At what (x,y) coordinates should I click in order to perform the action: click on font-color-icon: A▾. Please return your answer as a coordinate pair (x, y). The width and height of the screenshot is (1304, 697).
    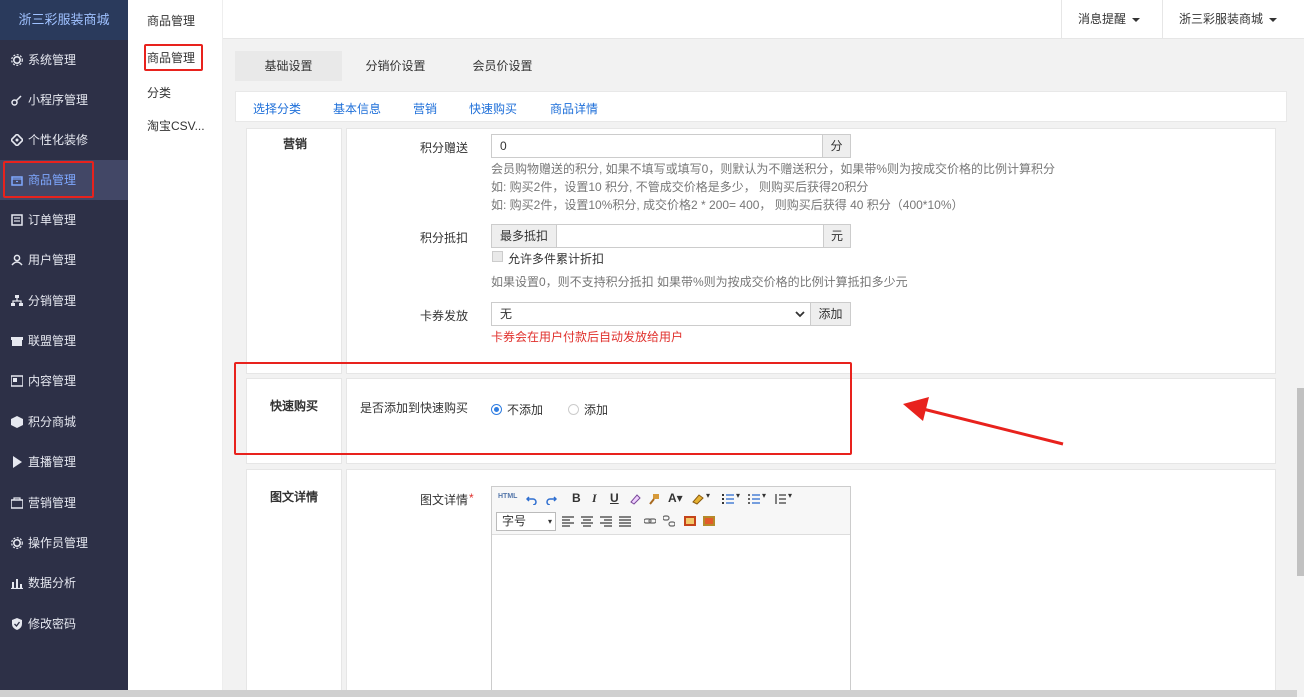
    Looking at the image, I should click on (675, 498).